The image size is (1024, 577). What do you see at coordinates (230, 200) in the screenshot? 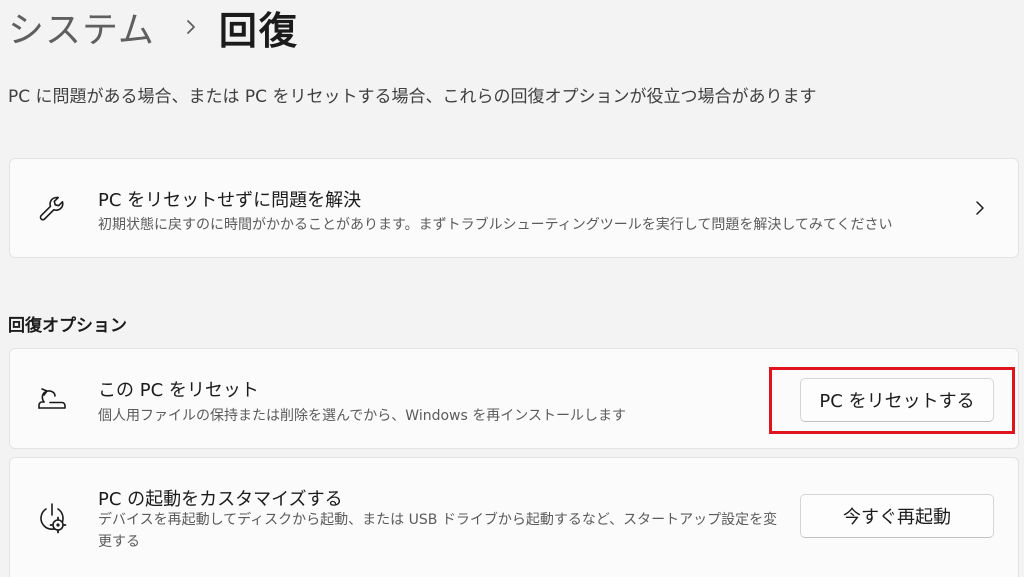
I see `troubleshoot-title: PC をリセットせずに問題を解決` at bounding box center [230, 200].